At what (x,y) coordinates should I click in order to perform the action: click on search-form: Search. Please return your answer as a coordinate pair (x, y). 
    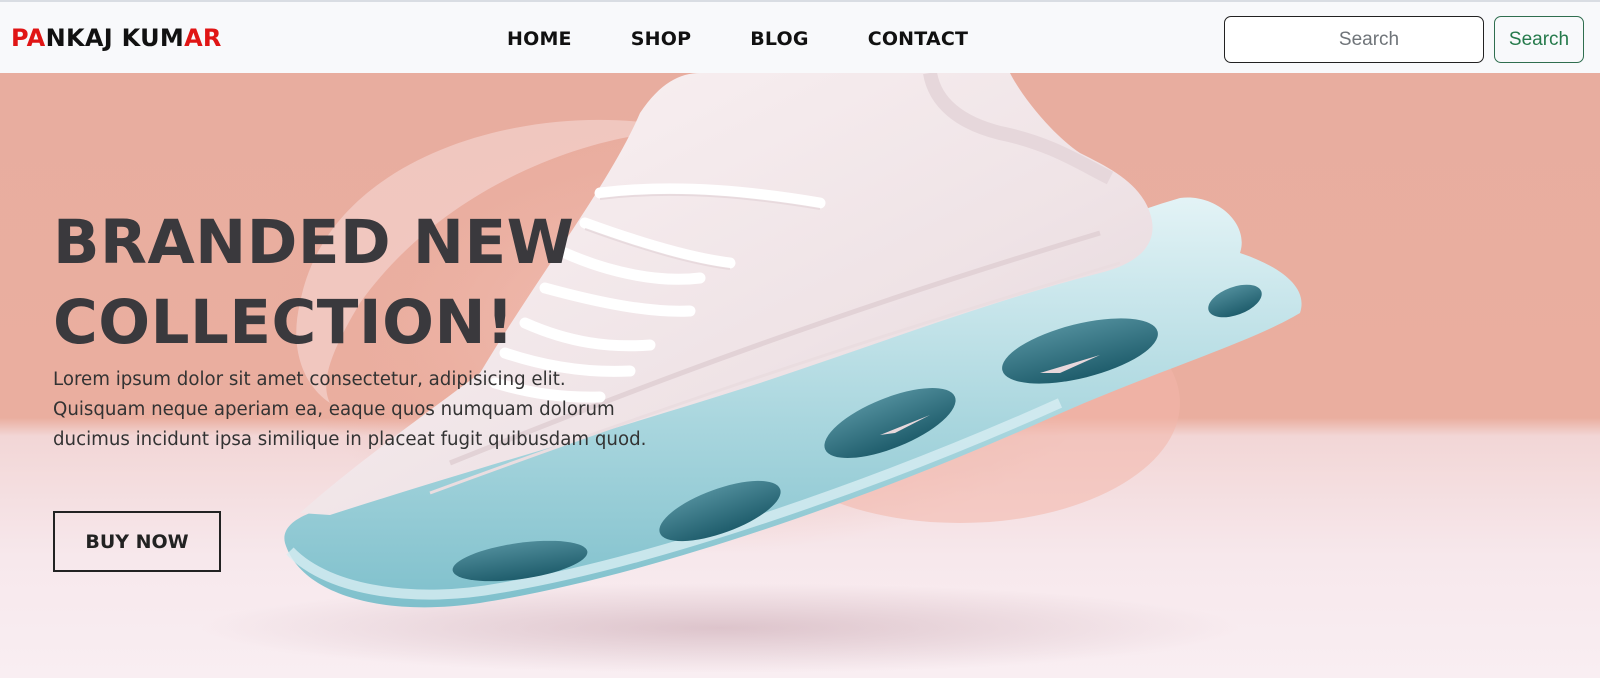
    Looking at the image, I should click on (1404, 39).